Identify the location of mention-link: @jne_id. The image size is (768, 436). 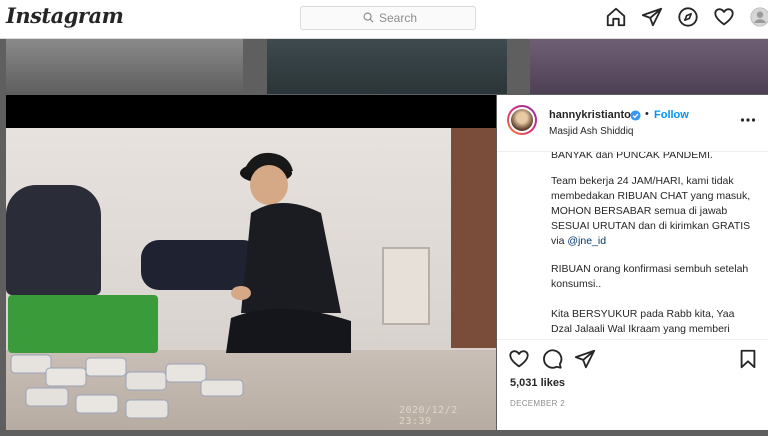
(586, 241).